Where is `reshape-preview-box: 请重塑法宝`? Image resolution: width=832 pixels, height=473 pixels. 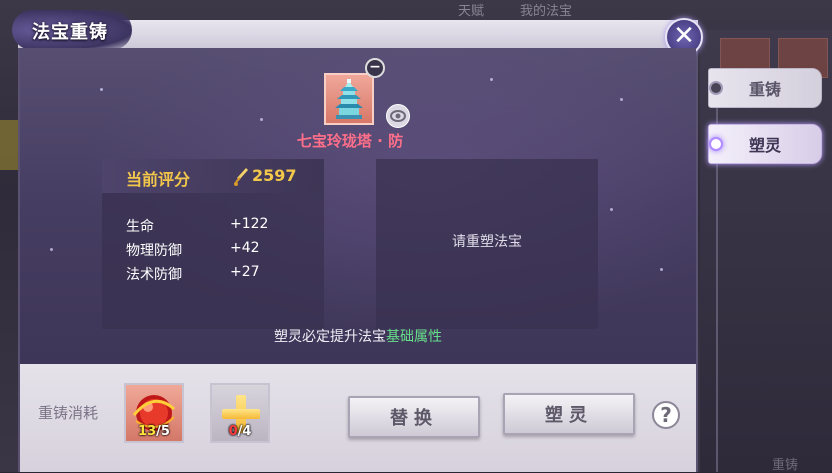
reshape-preview-box: 请重塑法宝 is located at coordinates (487, 244).